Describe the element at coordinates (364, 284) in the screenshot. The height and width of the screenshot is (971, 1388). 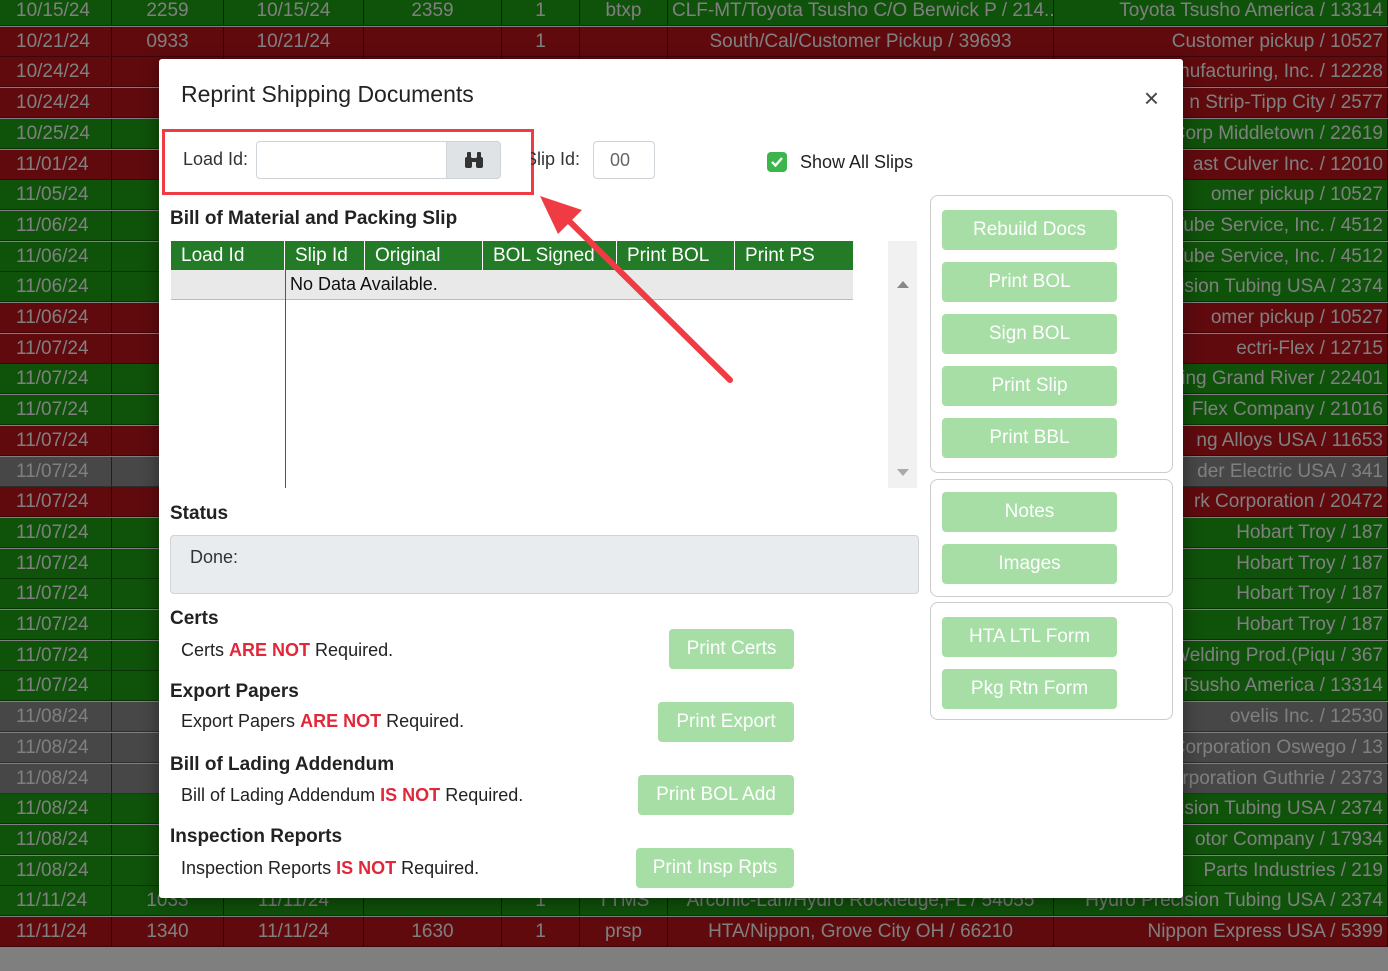
I see `grid-empty-text: No Data Available.` at that location.